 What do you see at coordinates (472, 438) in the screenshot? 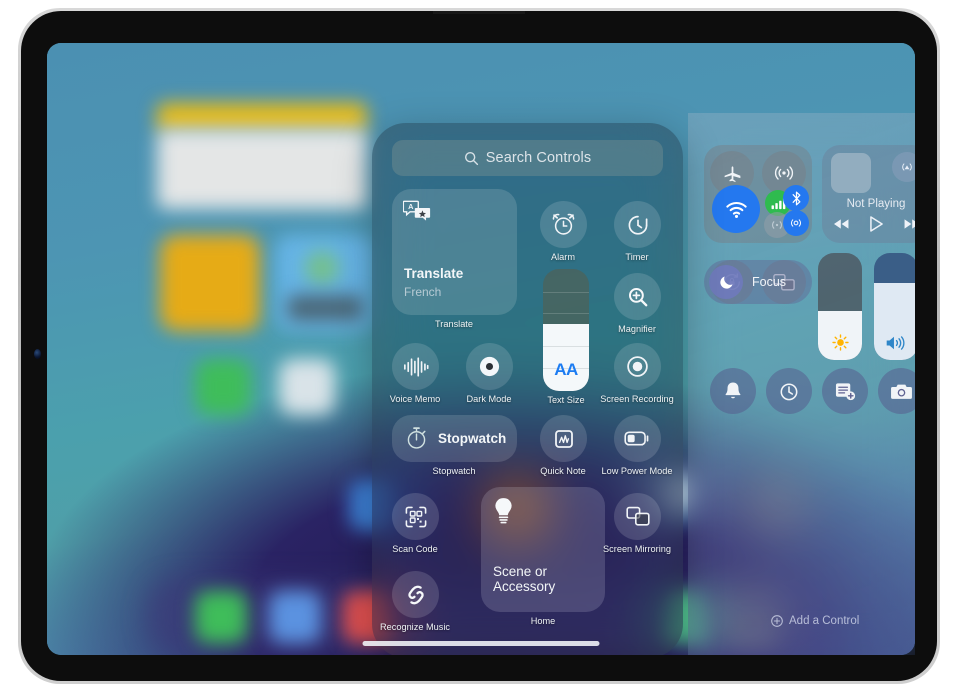
I see `stopwatch-tile-title: Stopwatch` at bounding box center [472, 438].